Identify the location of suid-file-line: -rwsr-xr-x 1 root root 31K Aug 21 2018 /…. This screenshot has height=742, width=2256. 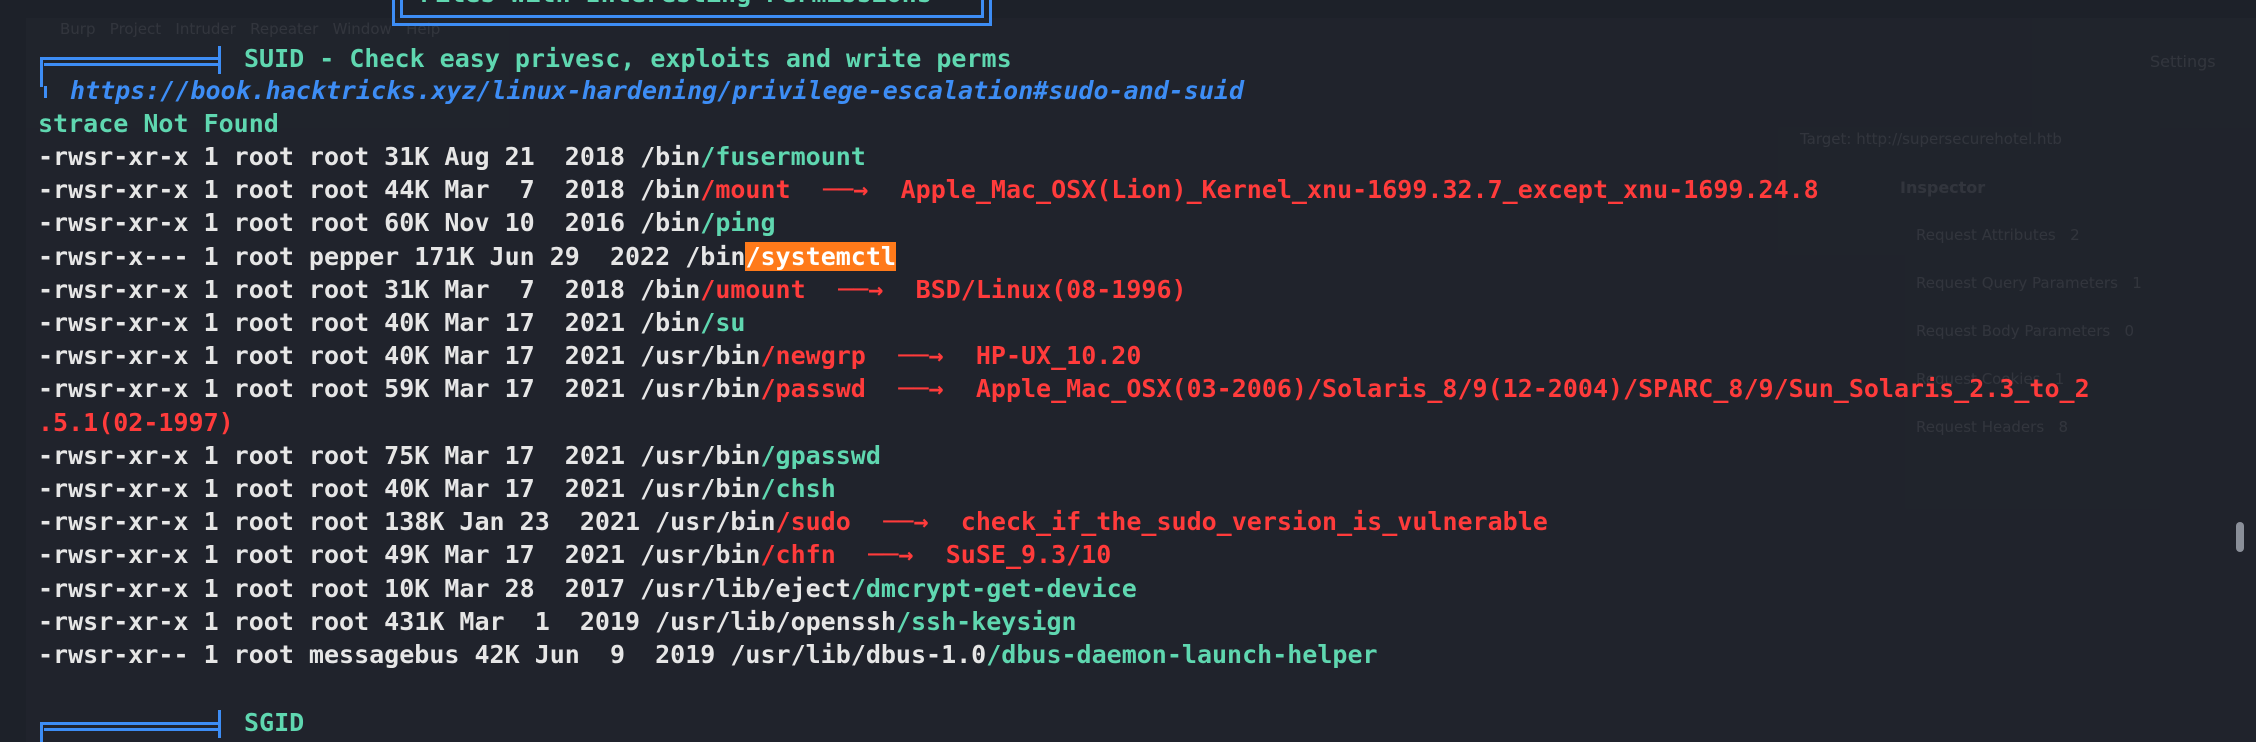
(452, 157).